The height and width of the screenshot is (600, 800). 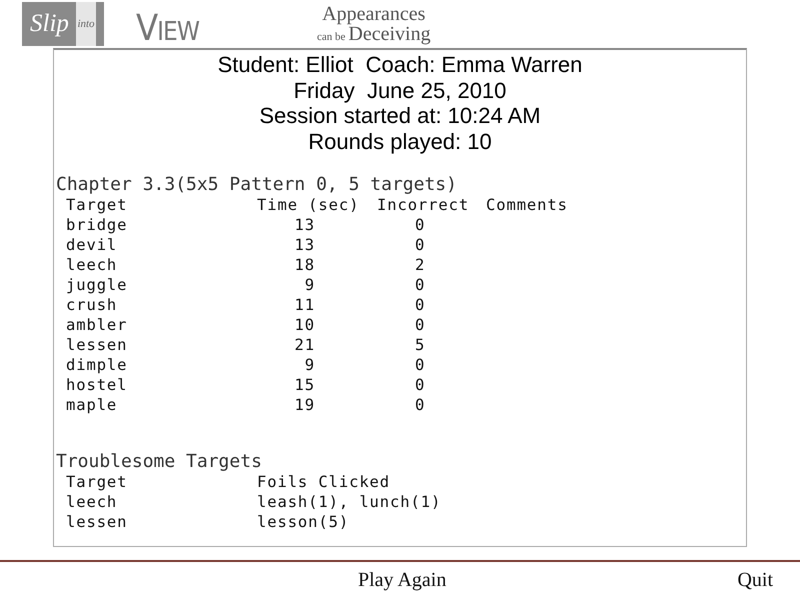 I want to click on table-cell-text: juggle, so click(x=97, y=285).